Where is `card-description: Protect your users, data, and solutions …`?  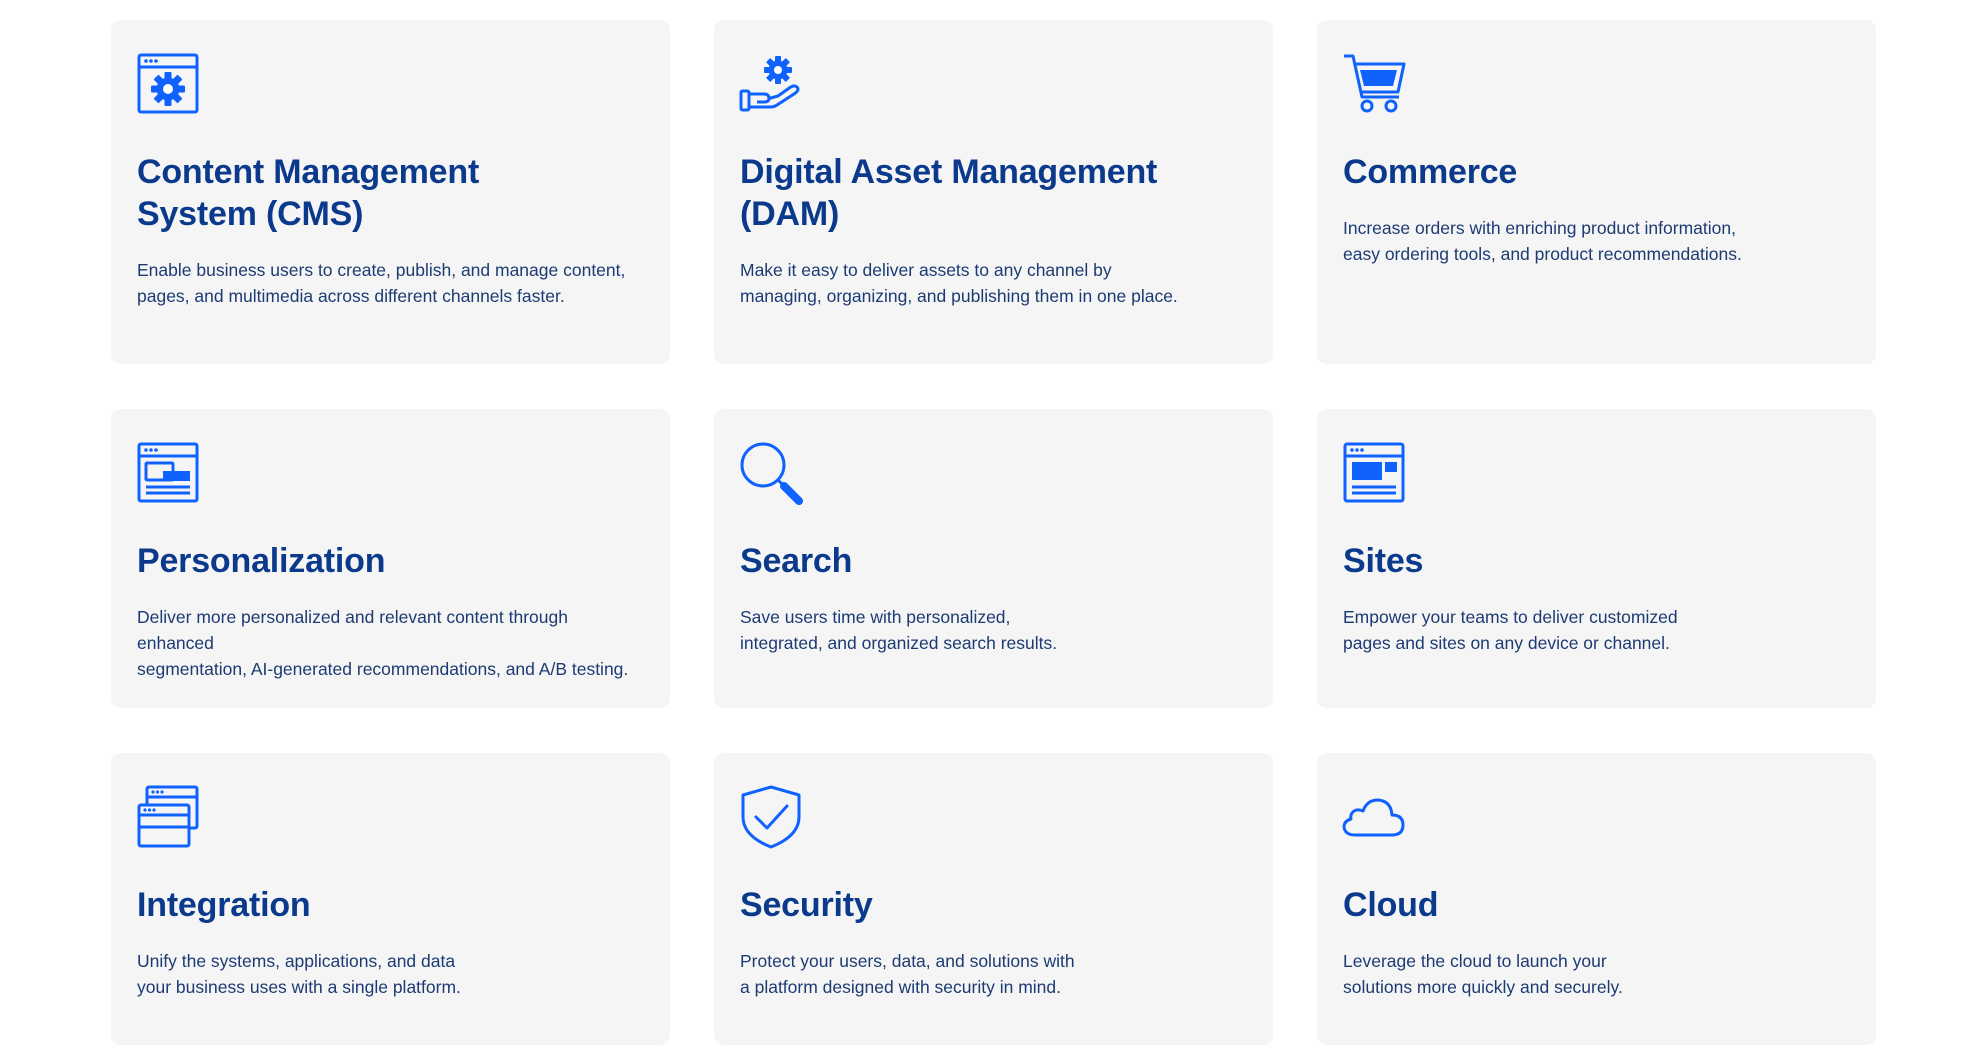
card-description: Protect your users, data, and solutions … is located at coordinates (907, 974).